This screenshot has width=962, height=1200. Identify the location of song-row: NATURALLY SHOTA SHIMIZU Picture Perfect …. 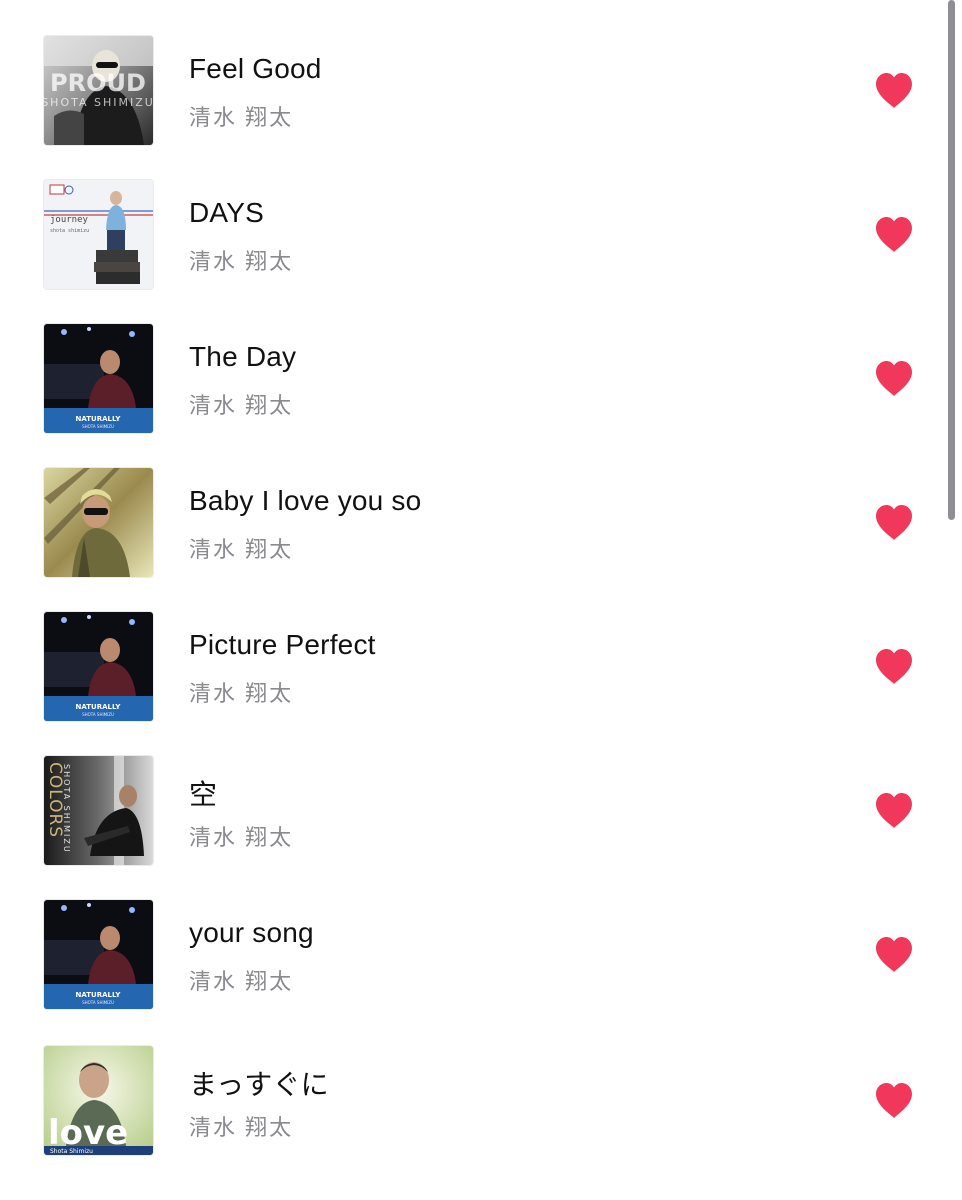
(470, 648).